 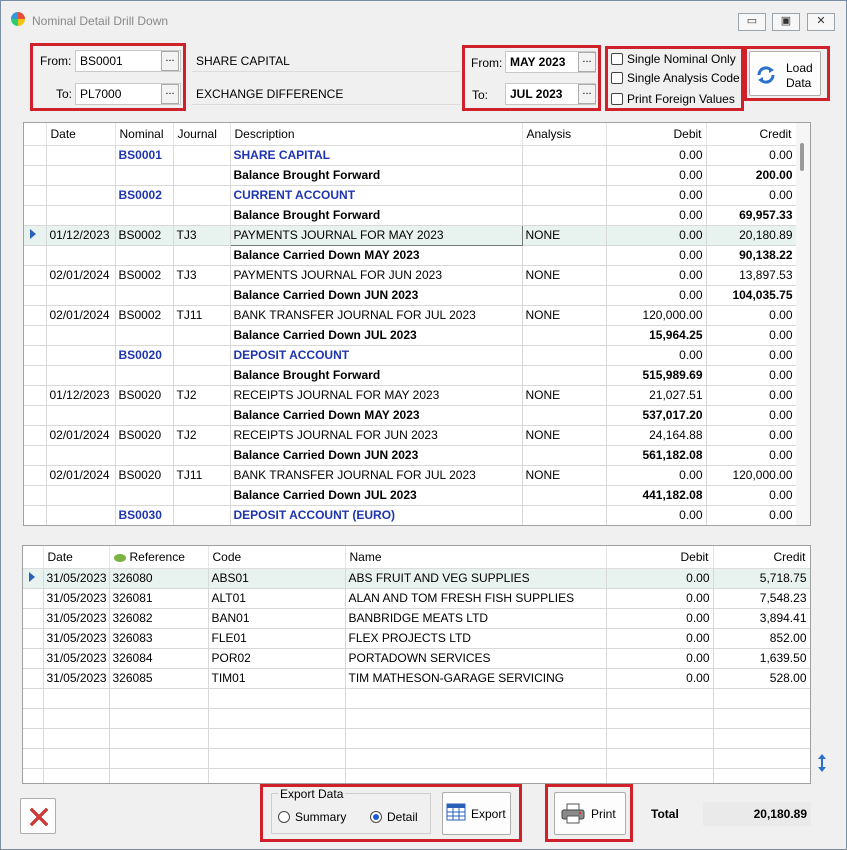 What do you see at coordinates (476, 557) in the screenshot?
I see `column-header-name: Name` at bounding box center [476, 557].